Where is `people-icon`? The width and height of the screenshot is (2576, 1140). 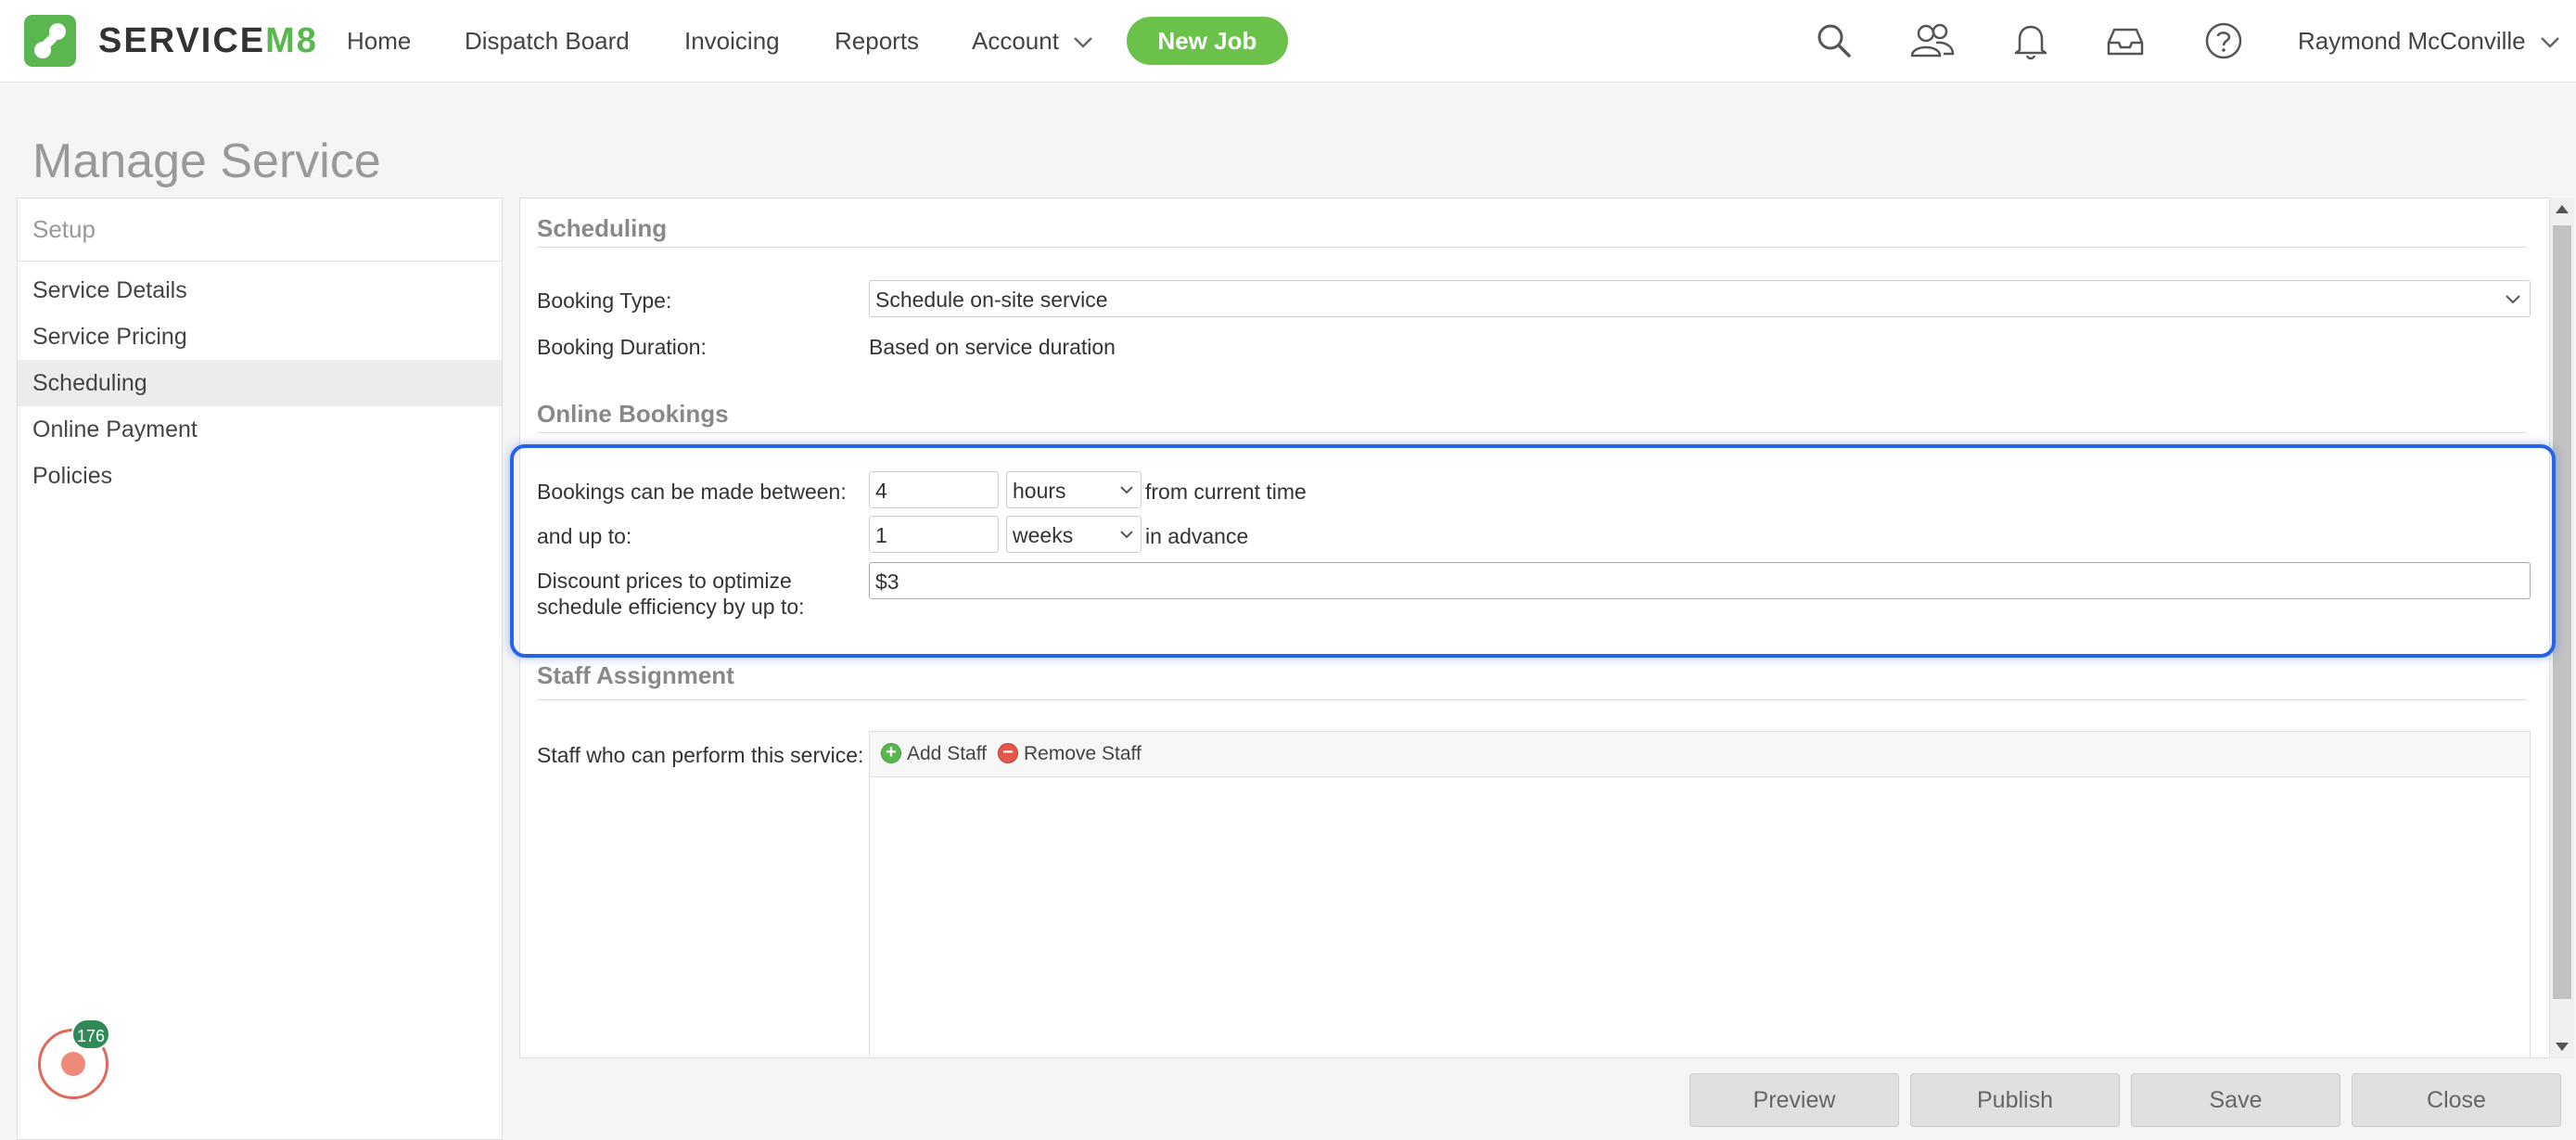
people-icon is located at coordinates (1931, 41).